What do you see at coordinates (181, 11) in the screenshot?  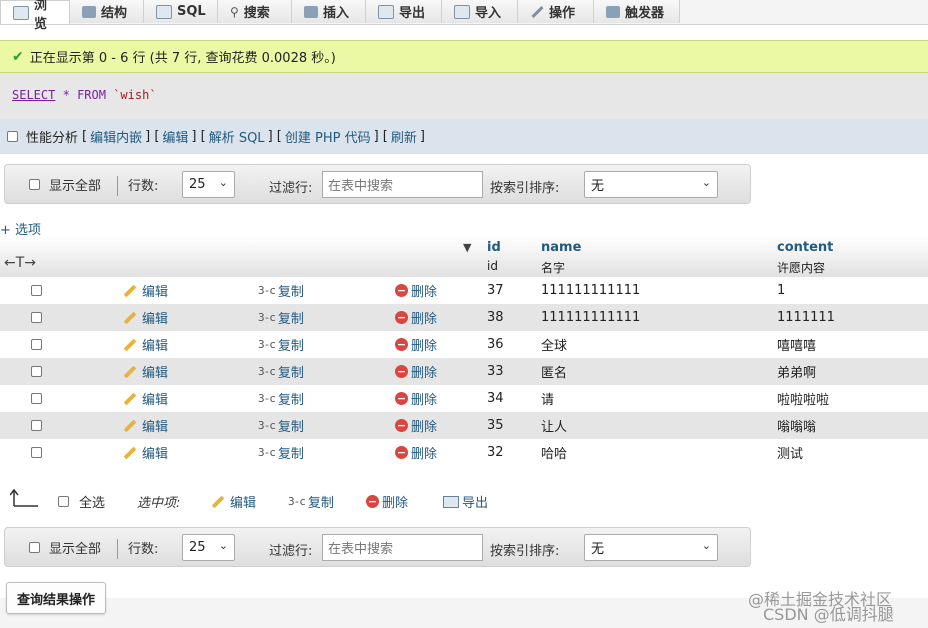 I see `tab-sql: SQL` at bounding box center [181, 11].